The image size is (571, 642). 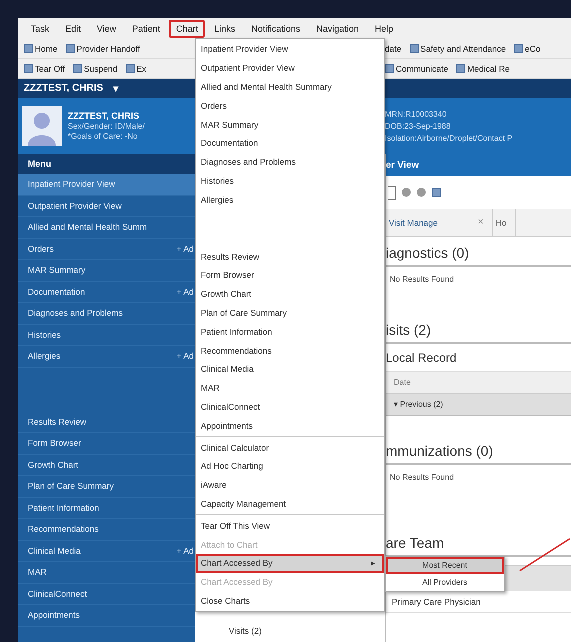 I want to click on sidebar-header: Menu, so click(x=106, y=164).